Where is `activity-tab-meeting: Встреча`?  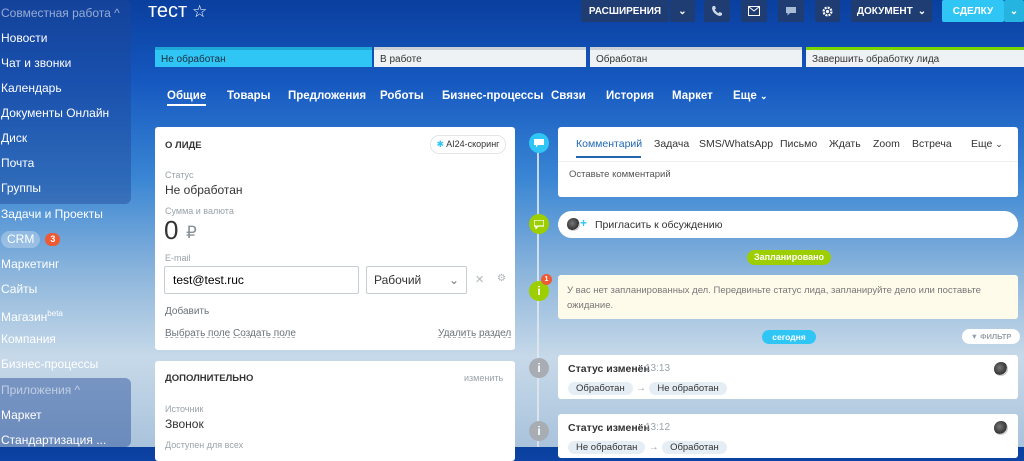
activity-tab-meeting: Встреча is located at coordinates (932, 144).